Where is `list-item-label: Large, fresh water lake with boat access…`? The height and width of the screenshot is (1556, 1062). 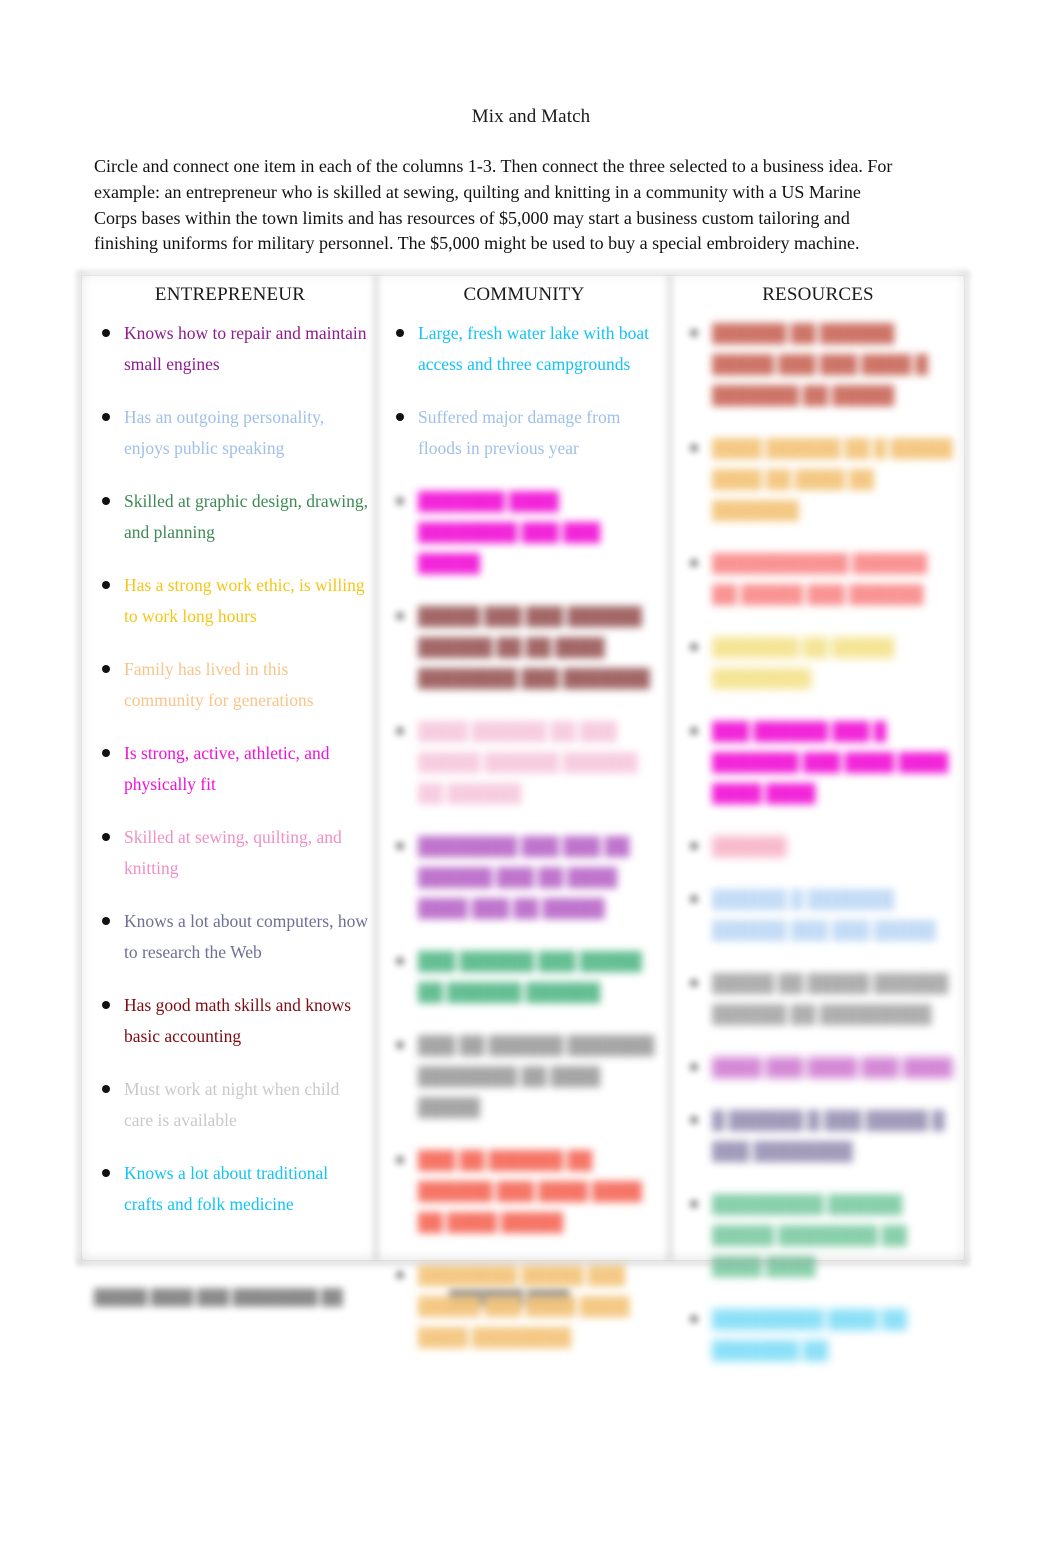
list-item-label: Large, fresh water lake with boat access… is located at coordinates (533, 348).